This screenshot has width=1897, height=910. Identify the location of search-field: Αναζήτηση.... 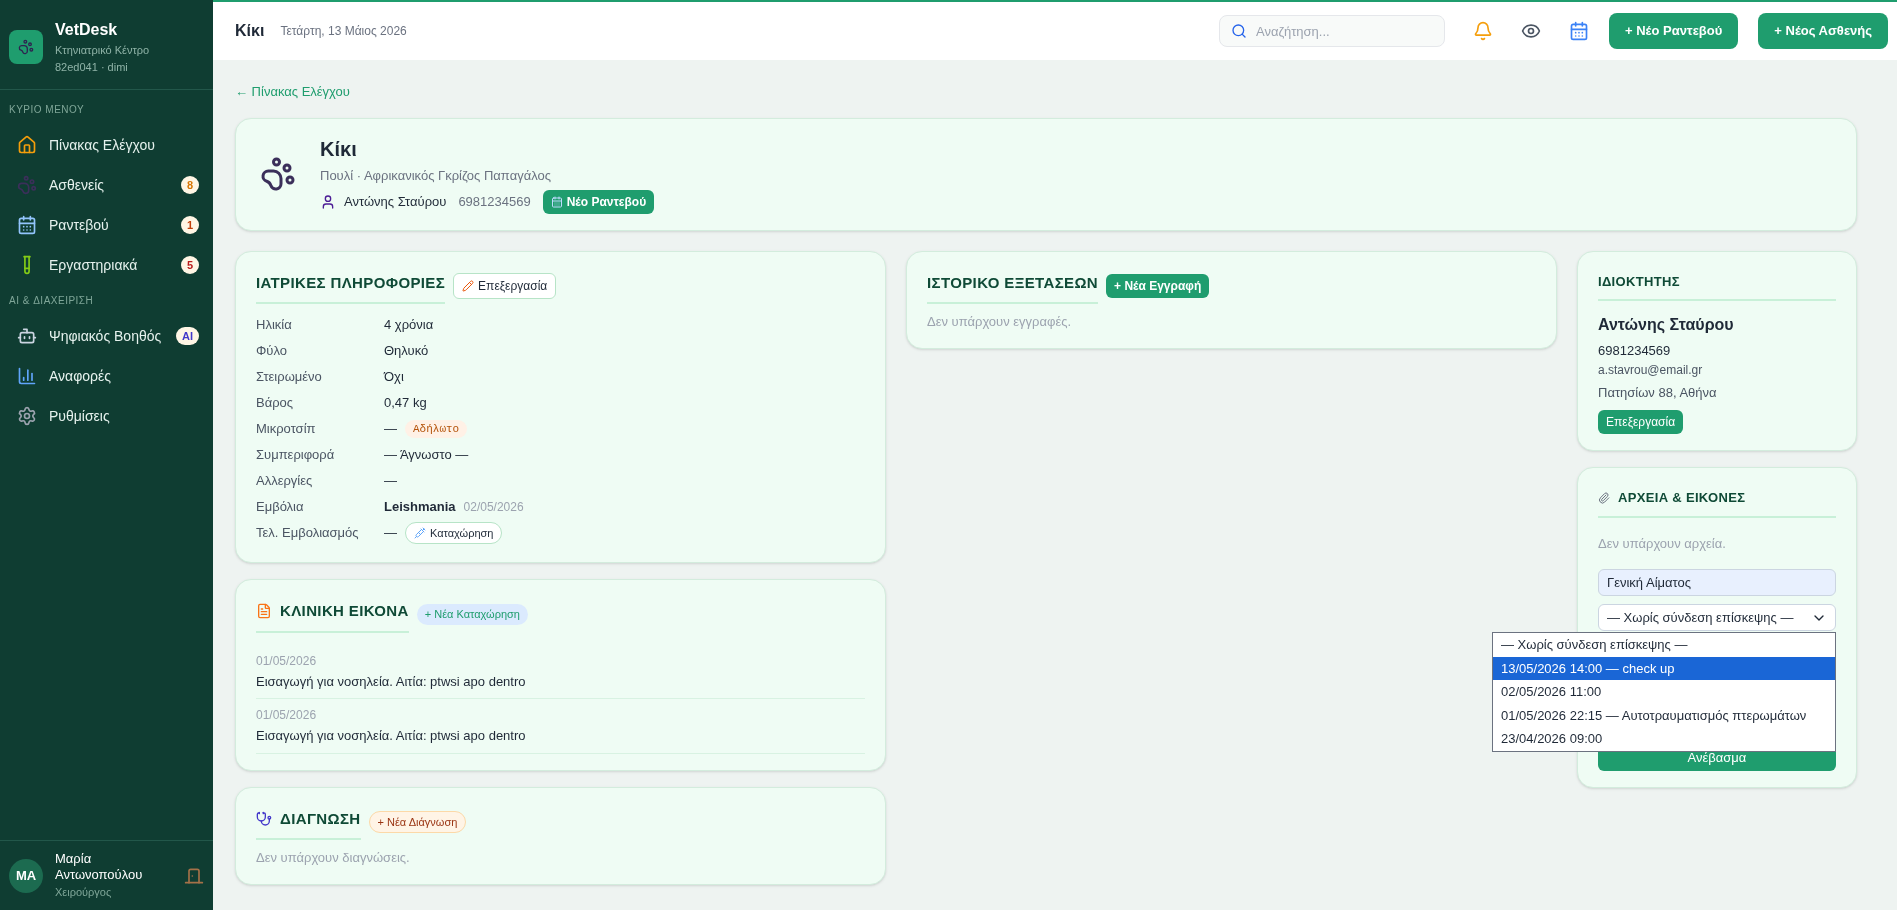
(1331, 31).